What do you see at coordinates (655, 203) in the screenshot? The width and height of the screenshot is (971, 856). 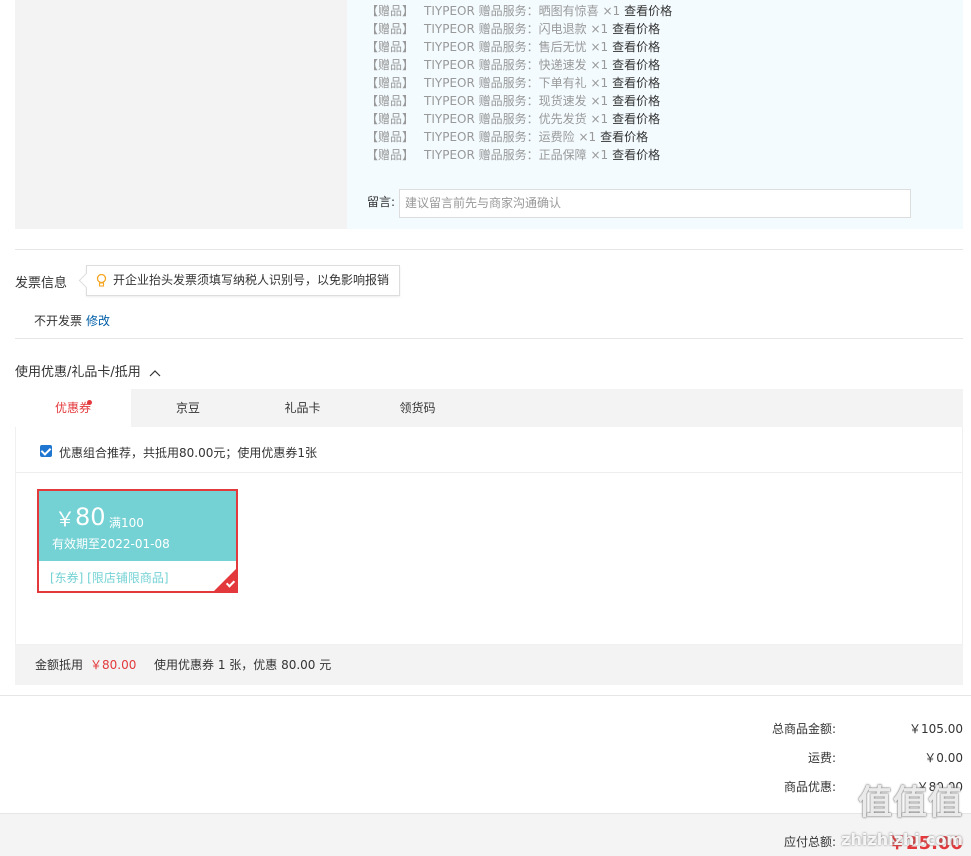 I see `message-input: 建议留言前先与商家沟通确认` at bounding box center [655, 203].